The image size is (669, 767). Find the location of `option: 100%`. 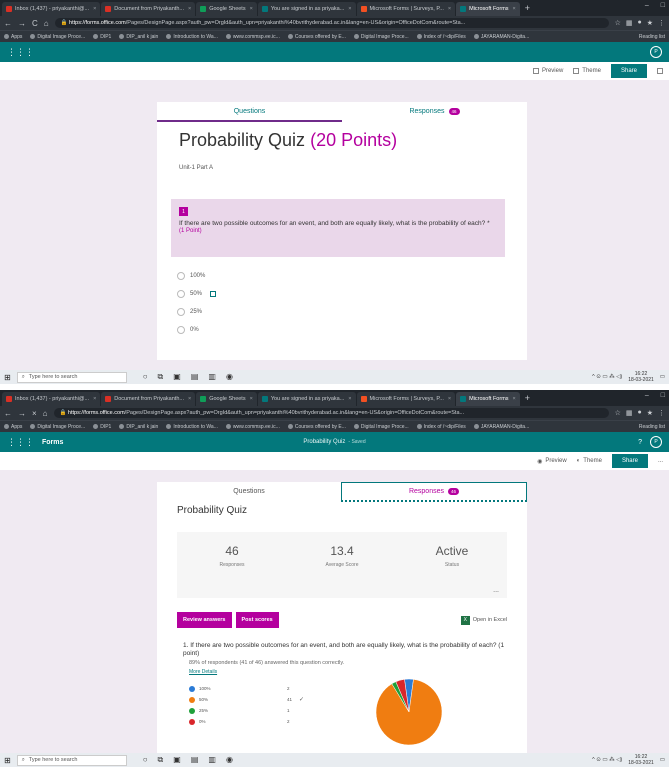

option: 100% is located at coordinates (352, 276).